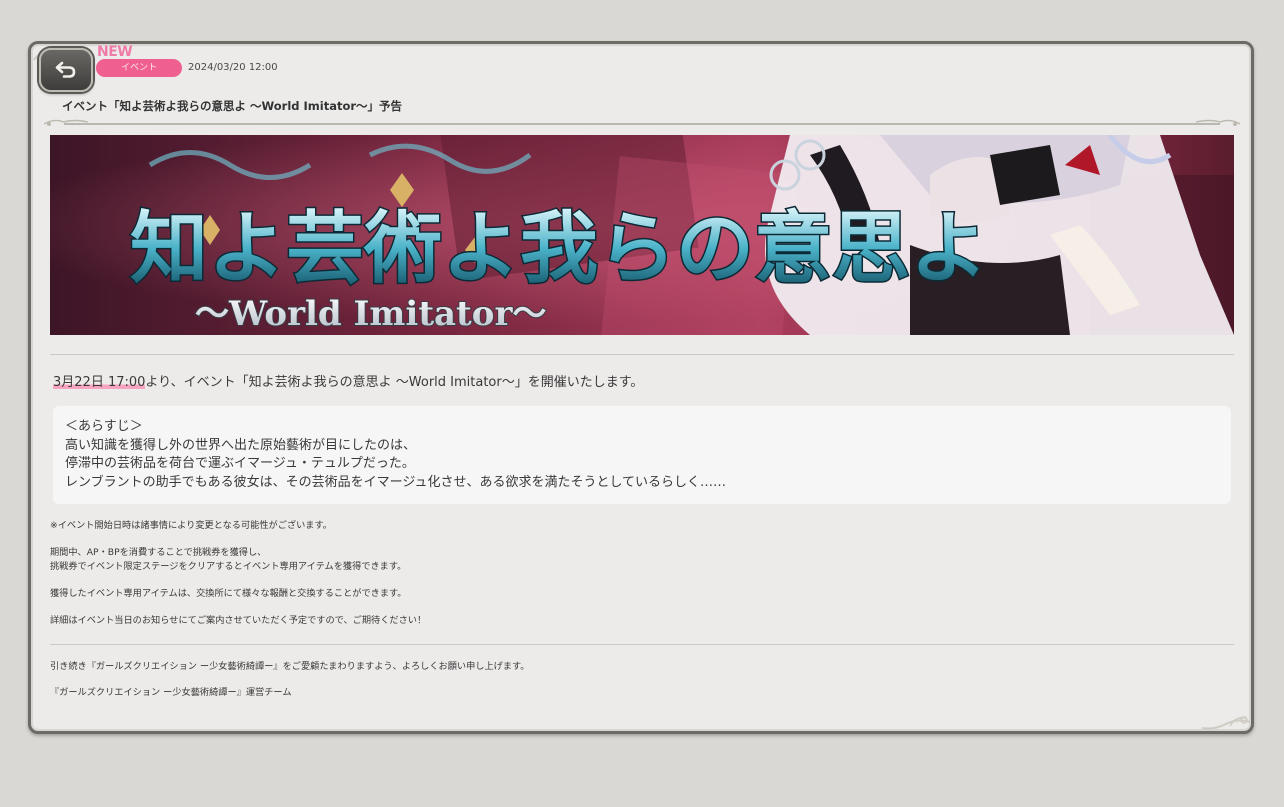 Image resolution: width=1284 pixels, height=807 pixels. I want to click on back-button, so click(66, 70).